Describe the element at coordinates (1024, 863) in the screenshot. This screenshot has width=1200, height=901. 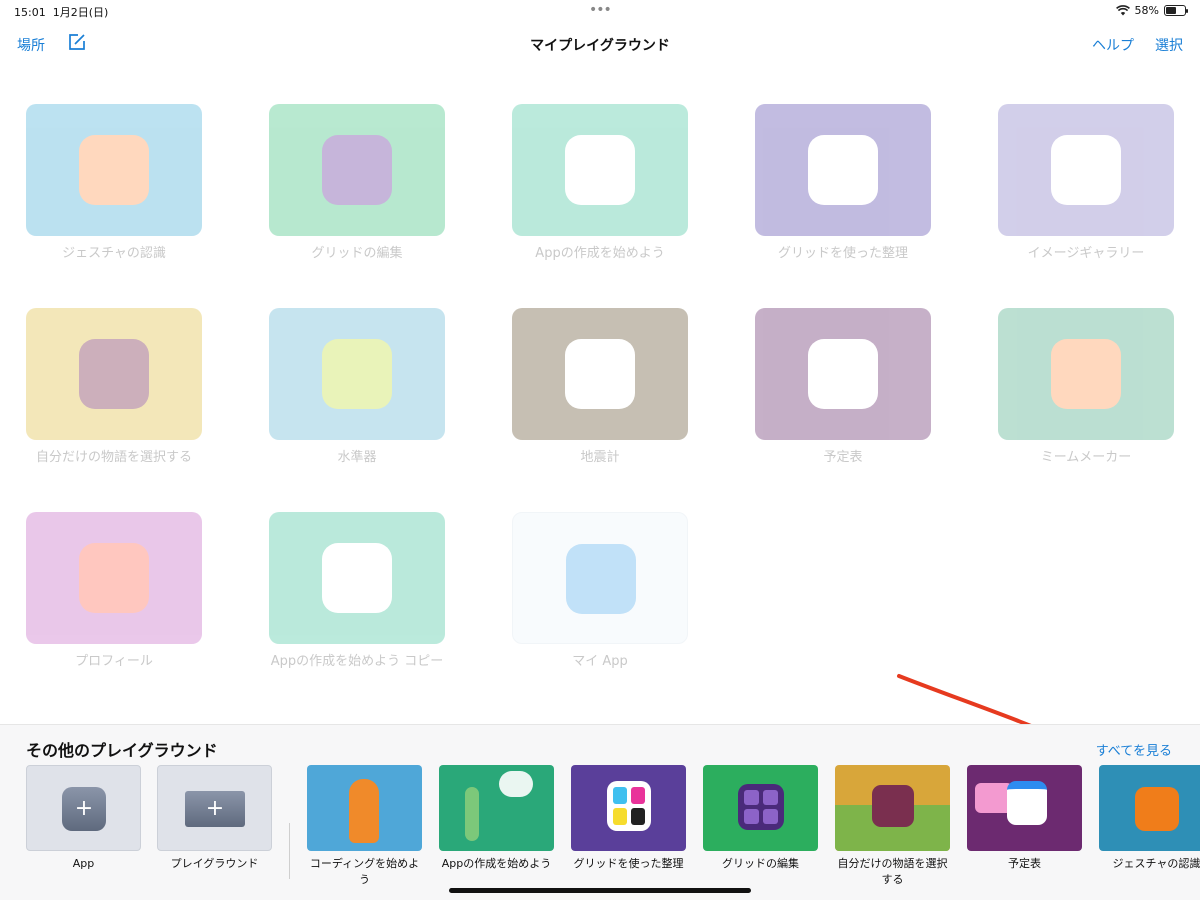
I see `tile-label: 予定表` at that location.